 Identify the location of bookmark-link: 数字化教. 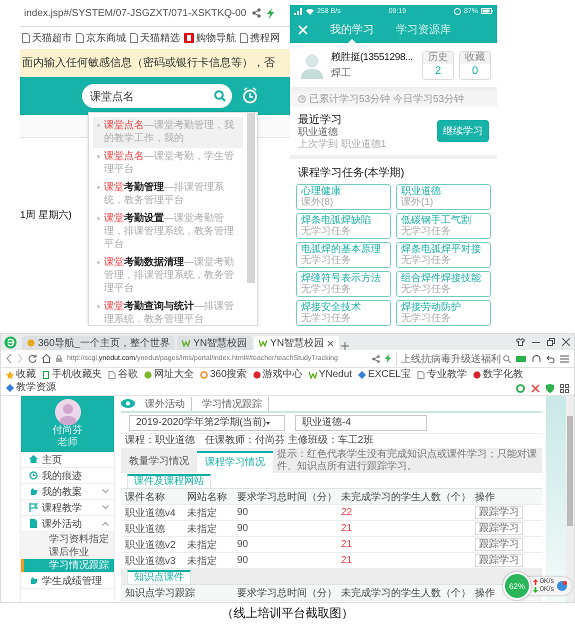
(497, 375).